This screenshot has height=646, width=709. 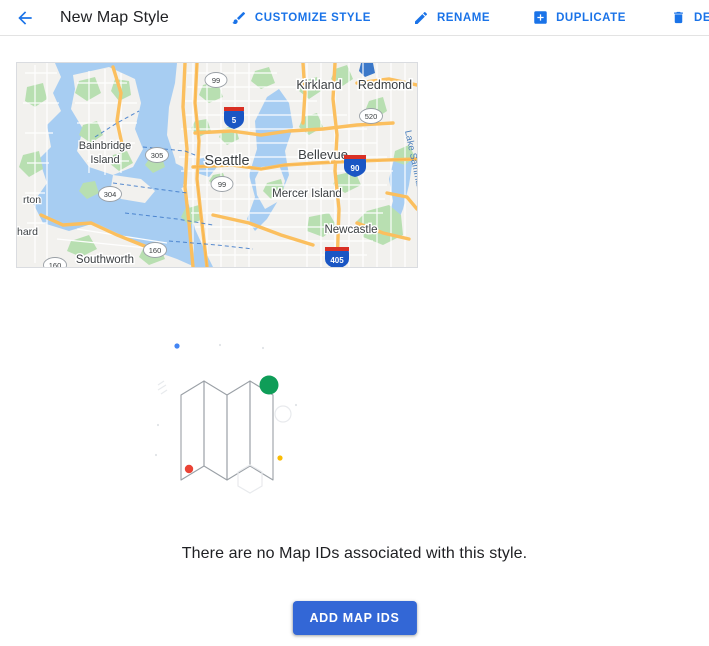 I want to click on svg-text: 90, so click(x=355, y=168).